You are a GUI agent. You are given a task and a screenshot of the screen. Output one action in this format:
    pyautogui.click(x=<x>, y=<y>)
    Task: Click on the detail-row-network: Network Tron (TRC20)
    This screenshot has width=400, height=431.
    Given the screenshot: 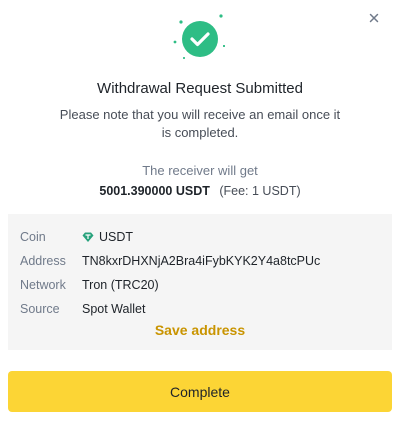 What is the action you would take?
    pyautogui.click(x=89, y=285)
    